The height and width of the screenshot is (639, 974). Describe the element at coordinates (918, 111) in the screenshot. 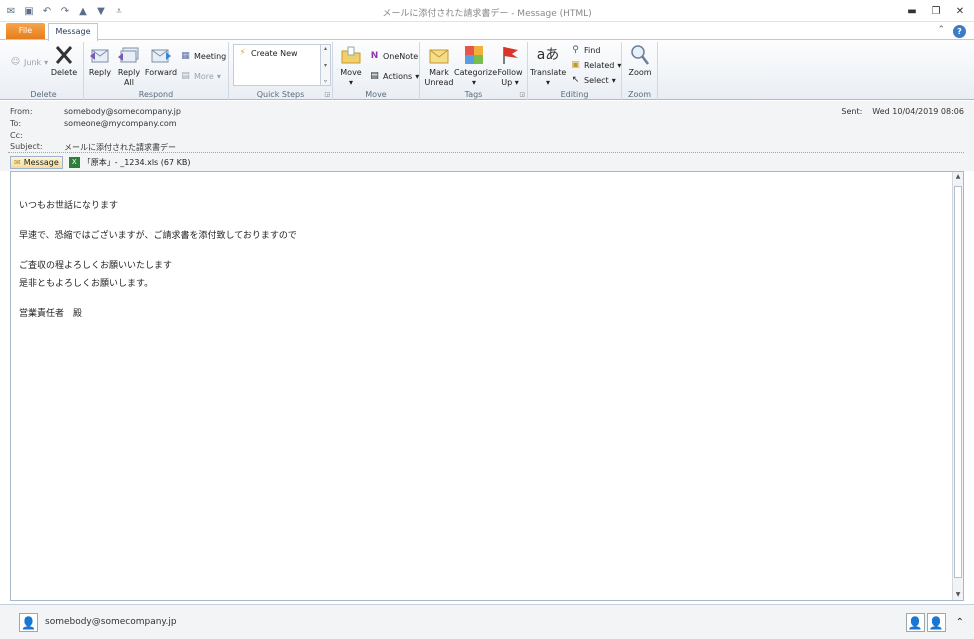

I see `sent-date: Wed 10/04/2019 08:06` at that location.